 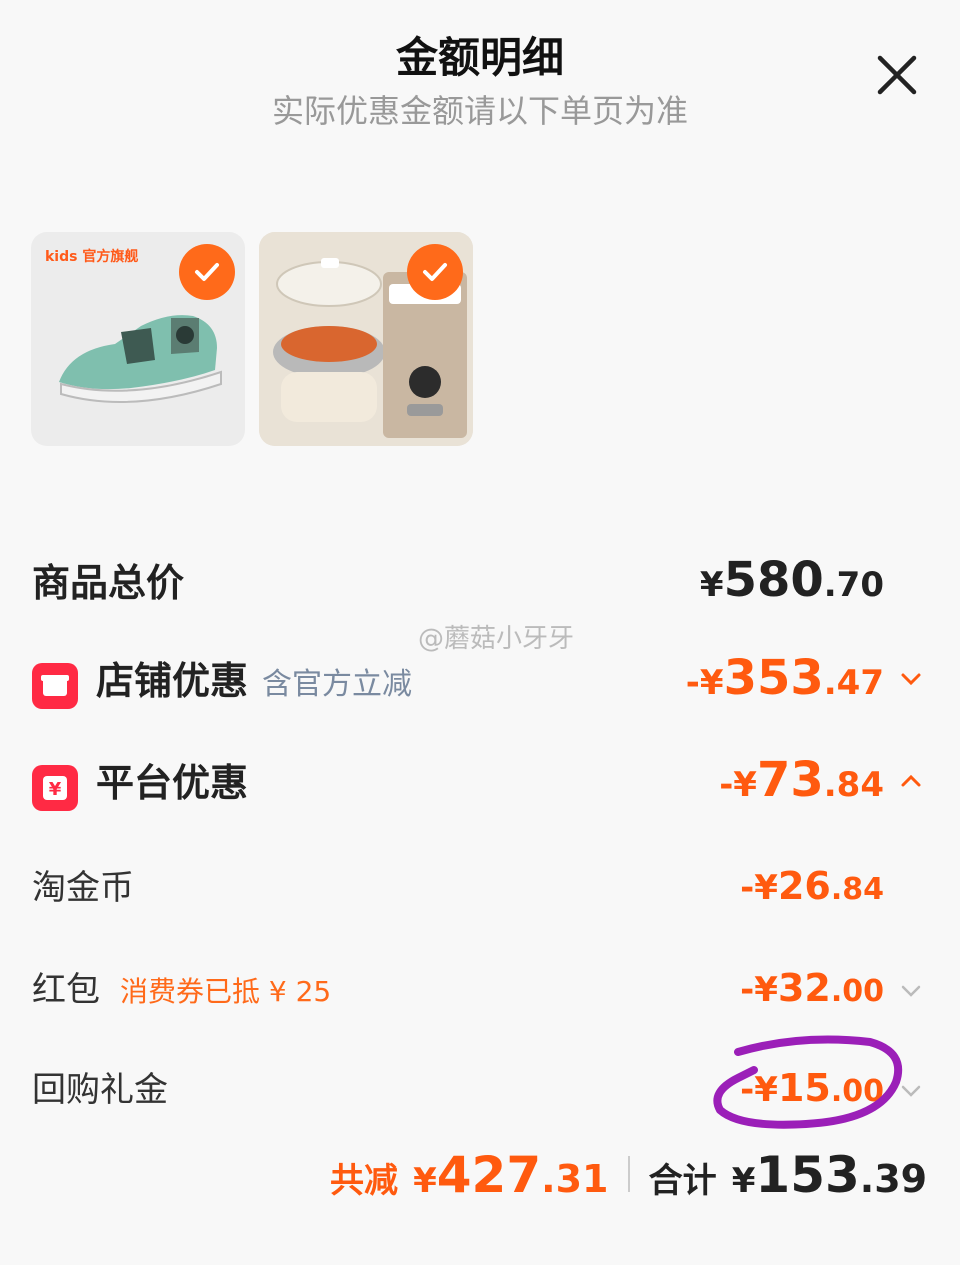 I want to click on amount-int: 353, so click(x=773, y=678).